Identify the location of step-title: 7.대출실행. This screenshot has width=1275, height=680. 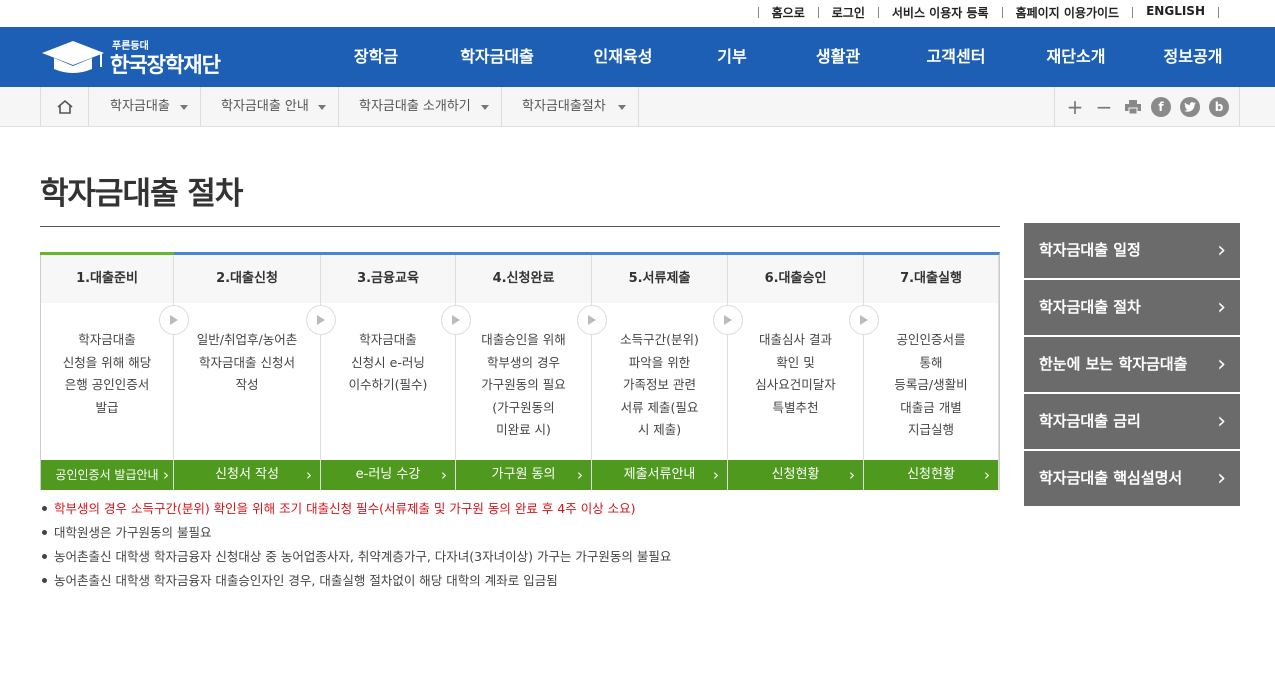
(931, 279).